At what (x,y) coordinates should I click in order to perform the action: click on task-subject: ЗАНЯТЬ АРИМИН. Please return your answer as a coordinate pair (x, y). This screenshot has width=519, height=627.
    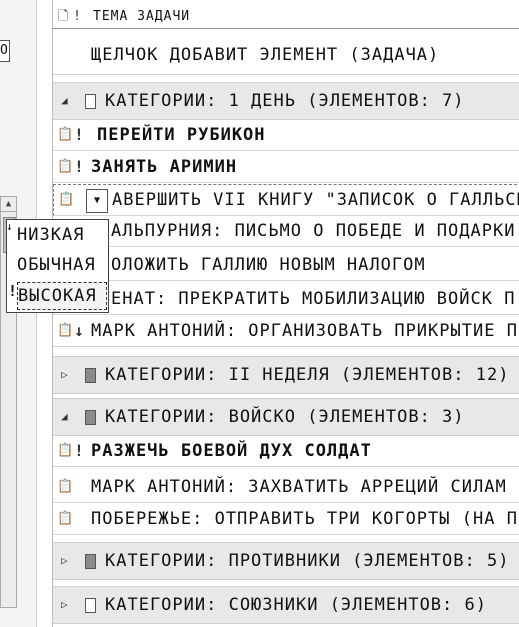
    Looking at the image, I should click on (164, 167).